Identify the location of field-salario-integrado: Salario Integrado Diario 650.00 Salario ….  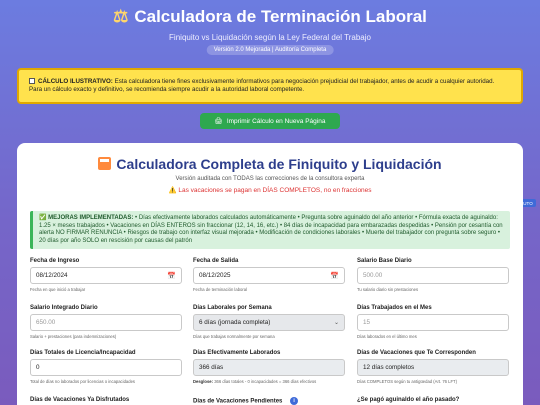
(106, 322).